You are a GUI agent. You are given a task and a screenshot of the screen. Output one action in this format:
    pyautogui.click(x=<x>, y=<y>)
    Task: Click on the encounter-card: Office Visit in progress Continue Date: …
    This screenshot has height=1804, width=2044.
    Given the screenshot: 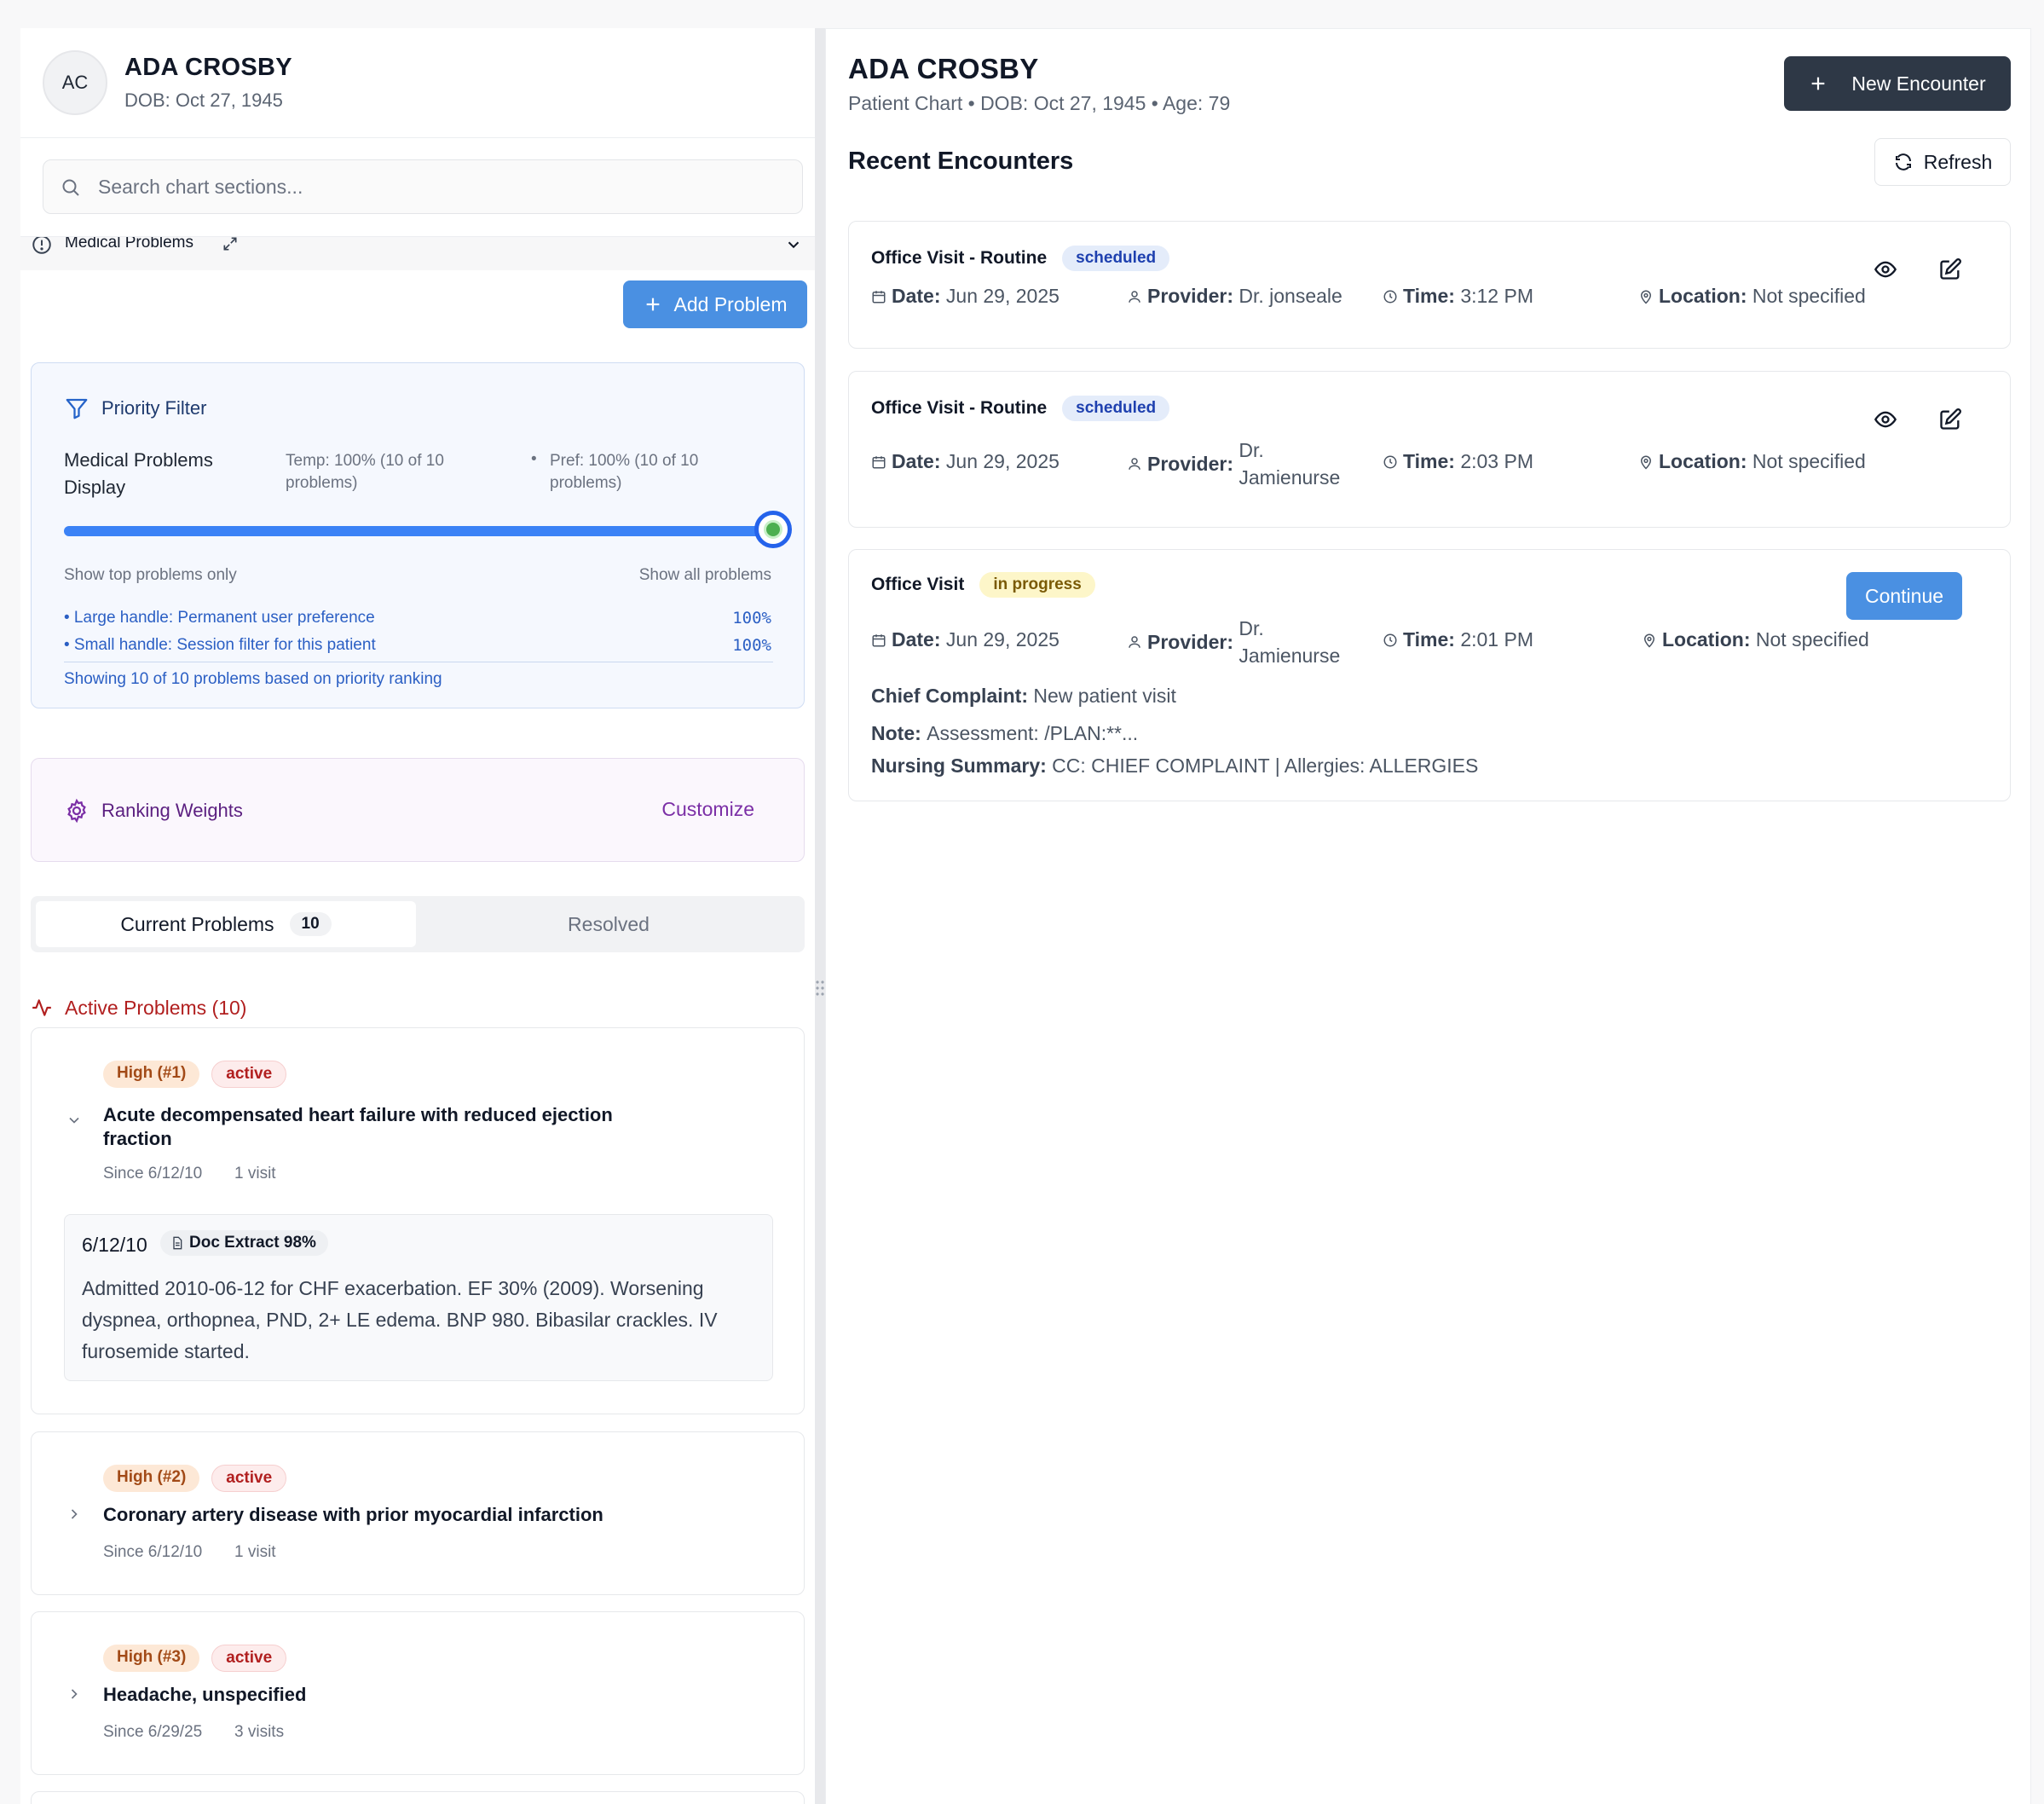 What is the action you would take?
    pyautogui.click(x=1429, y=675)
    